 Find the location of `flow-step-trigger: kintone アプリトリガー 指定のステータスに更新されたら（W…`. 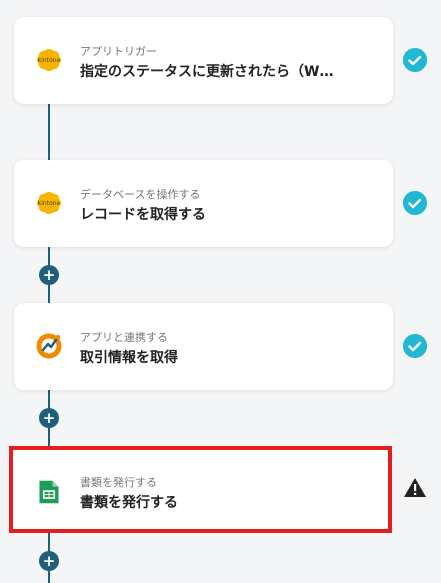

flow-step-trigger: kintone アプリトリガー 指定のステータスに更新されたら（W… is located at coordinates (203, 60).